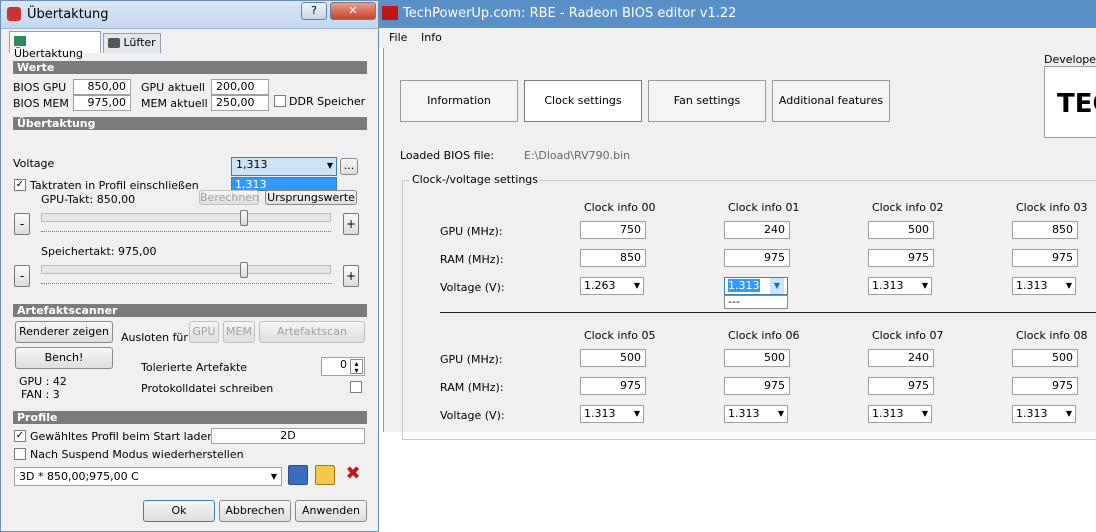 Image resolution: width=1096 pixels, height=532 pixels. Describe the element at coordinates (737, 38) in the screenshot. I see `menu-bar: File Info` at that location.